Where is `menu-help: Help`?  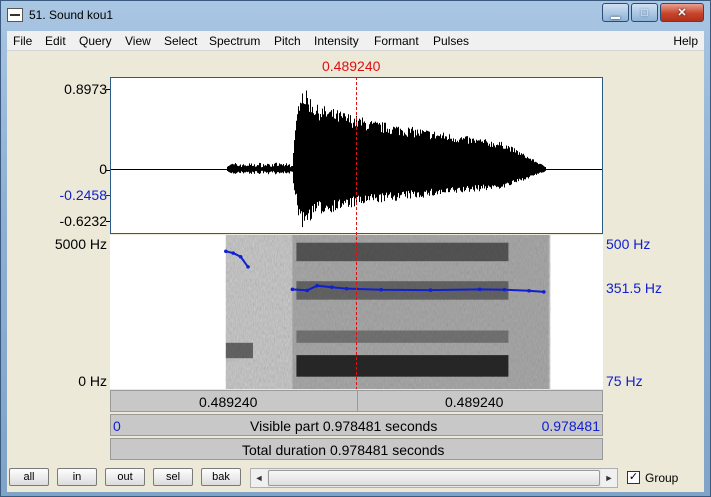
menu-help: Help is located at coordinates (685, 41).